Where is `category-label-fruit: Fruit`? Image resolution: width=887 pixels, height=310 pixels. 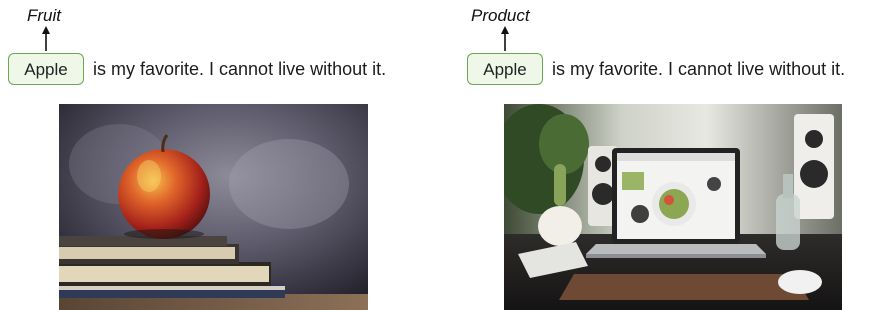
category-label-fruit: Fruit is located at coordinates (44, 15).